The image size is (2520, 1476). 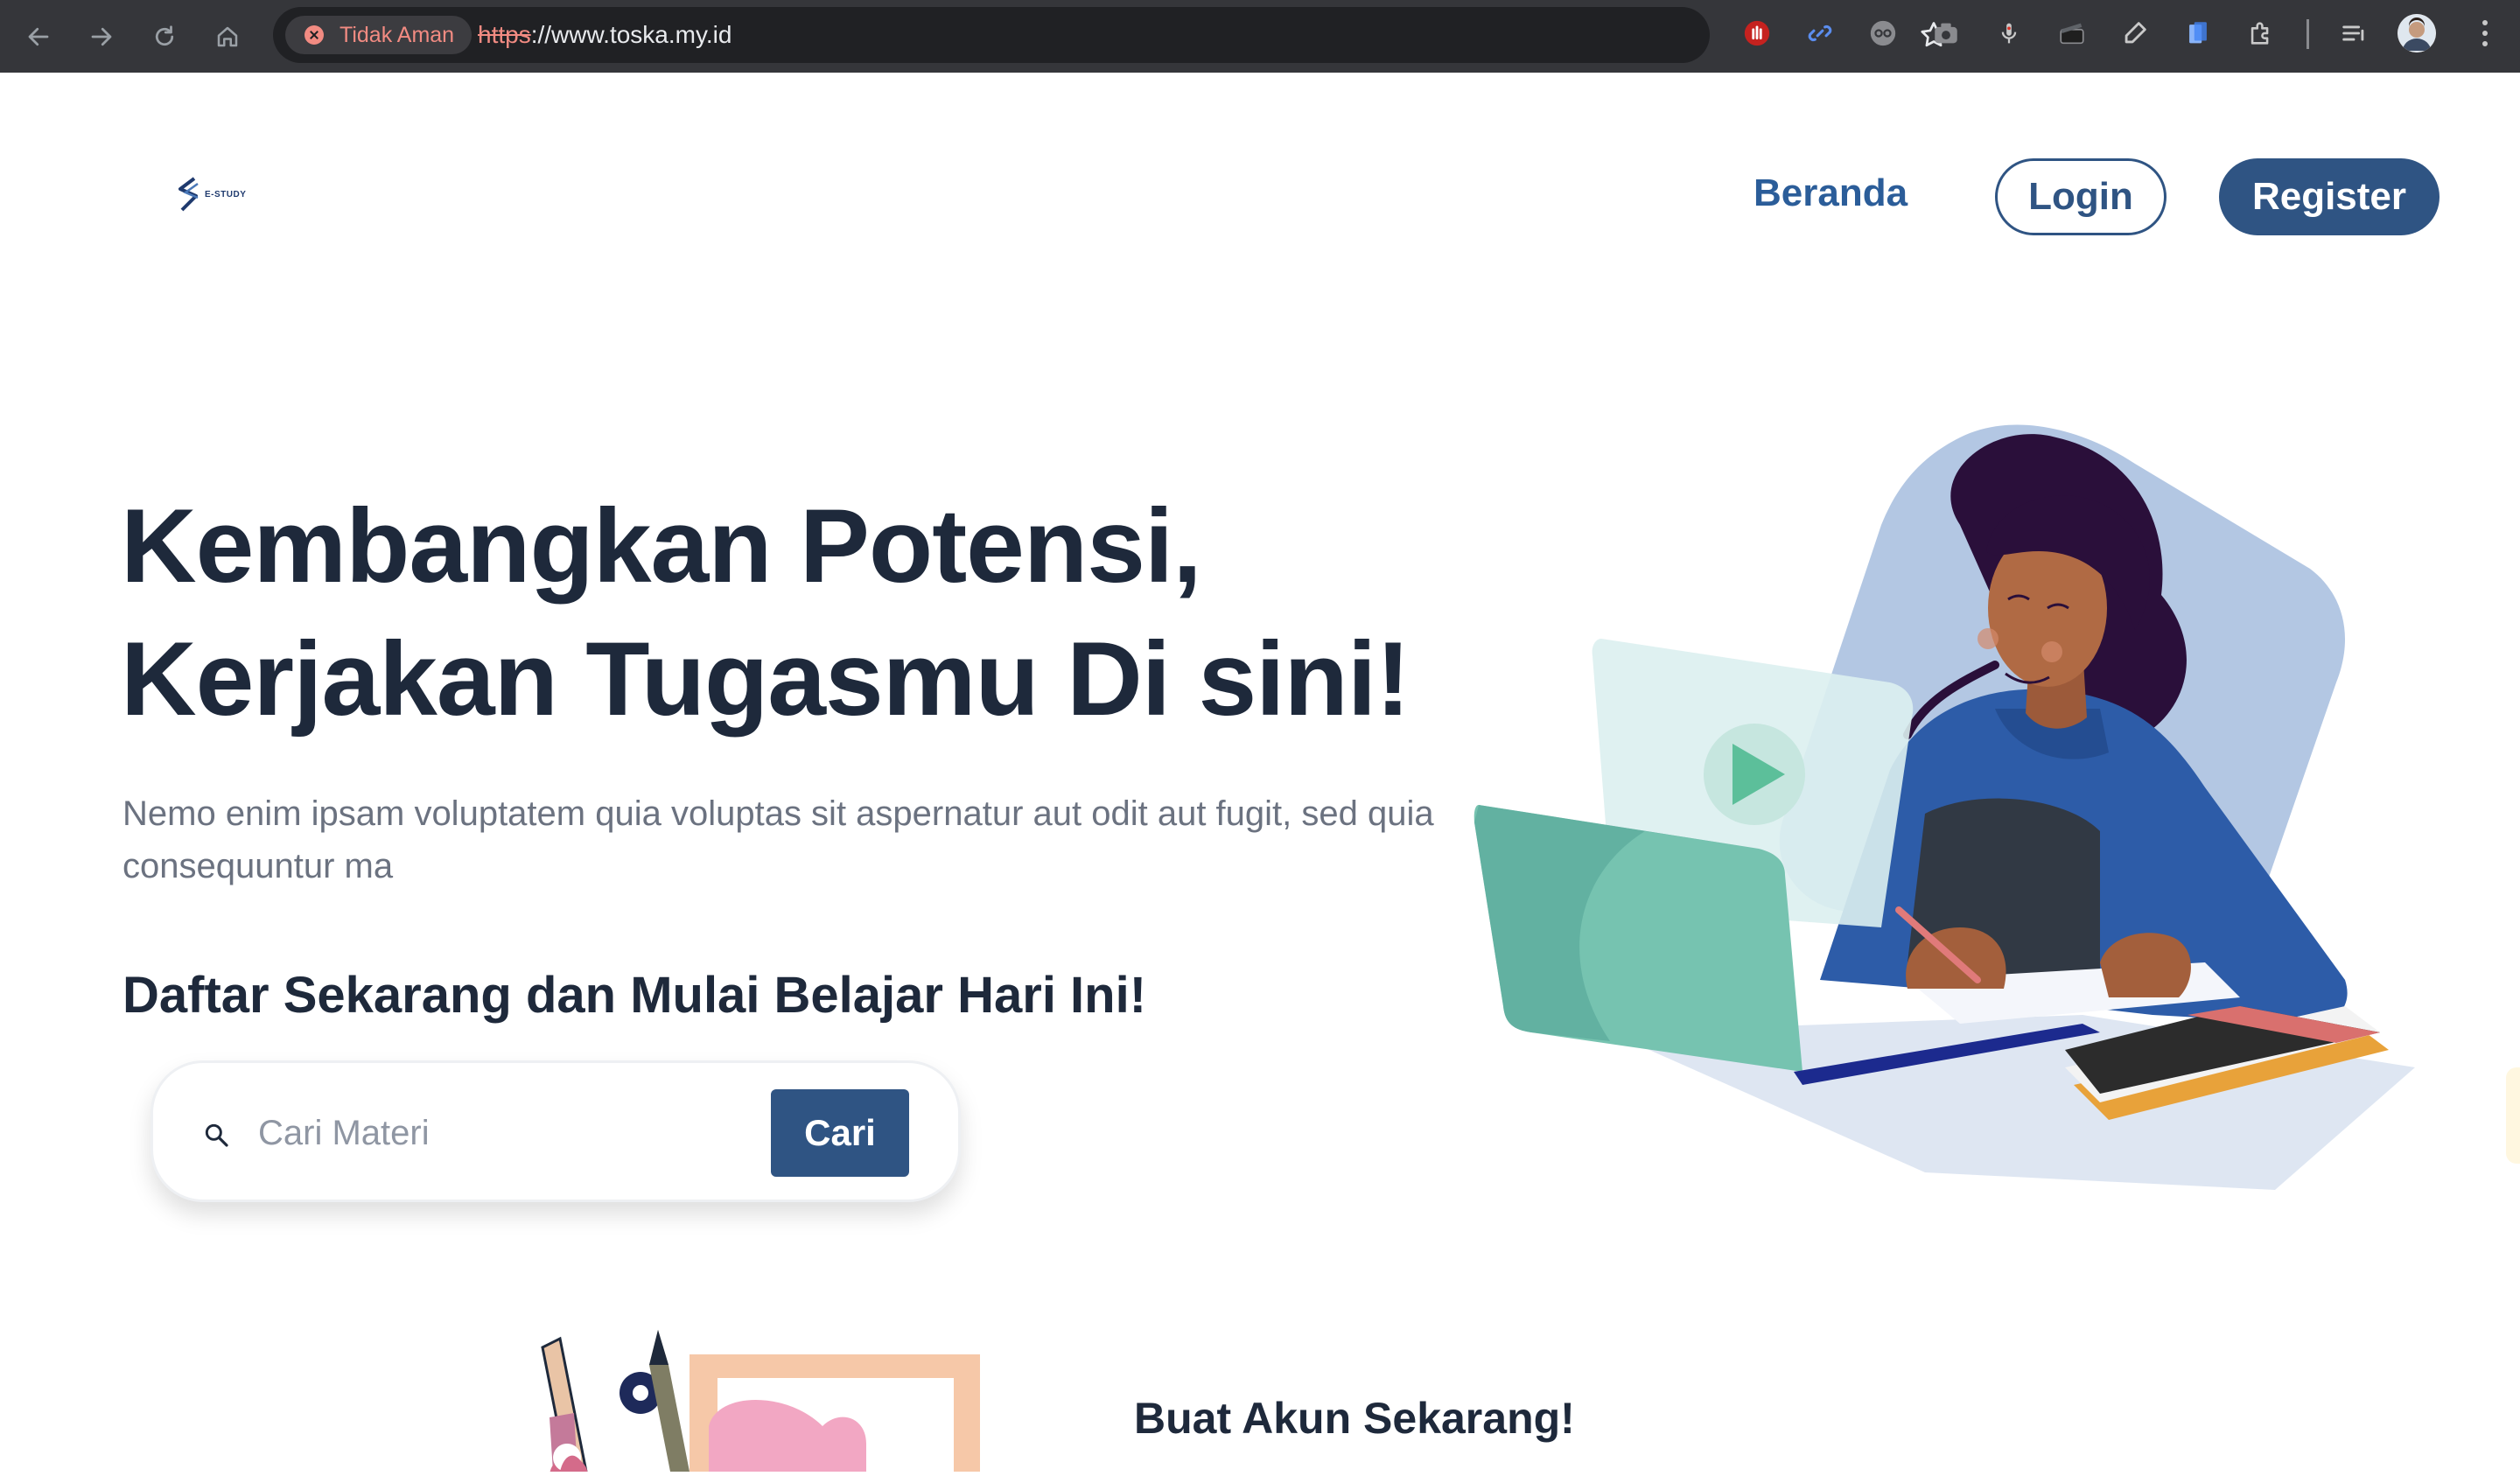 I want to click on toolbar-separator, so click(x=2307, y=34).